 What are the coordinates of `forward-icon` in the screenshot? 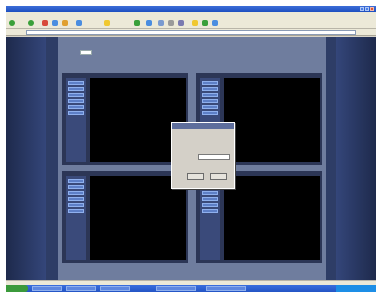 It's located at (31, 23).